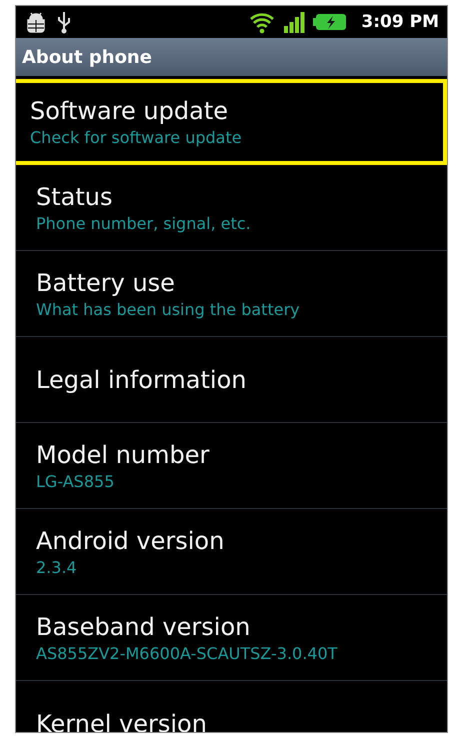  Describe the element at coordinates (144, 627) in the screenshot. I see `item-title: Baseband version` at that location.